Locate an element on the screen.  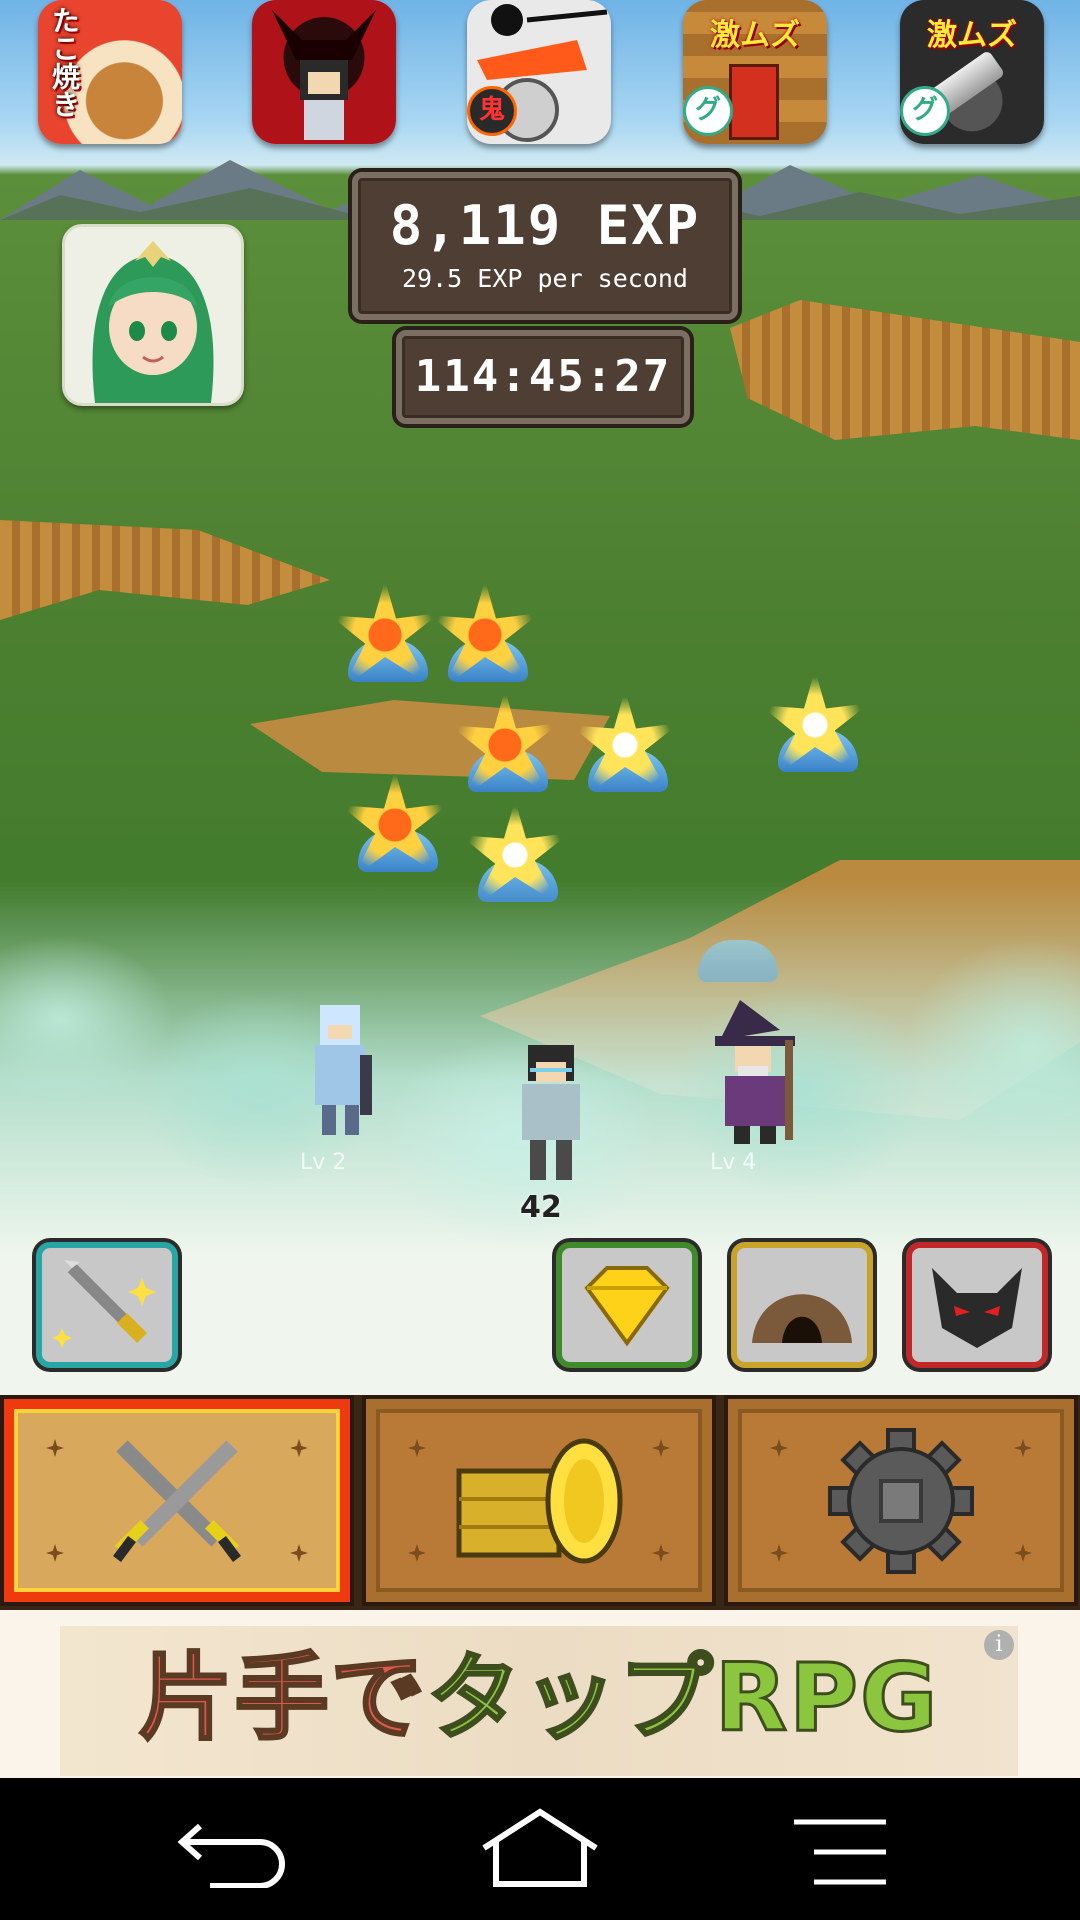
main-tab-bar is located at coordinates (540, 1502).